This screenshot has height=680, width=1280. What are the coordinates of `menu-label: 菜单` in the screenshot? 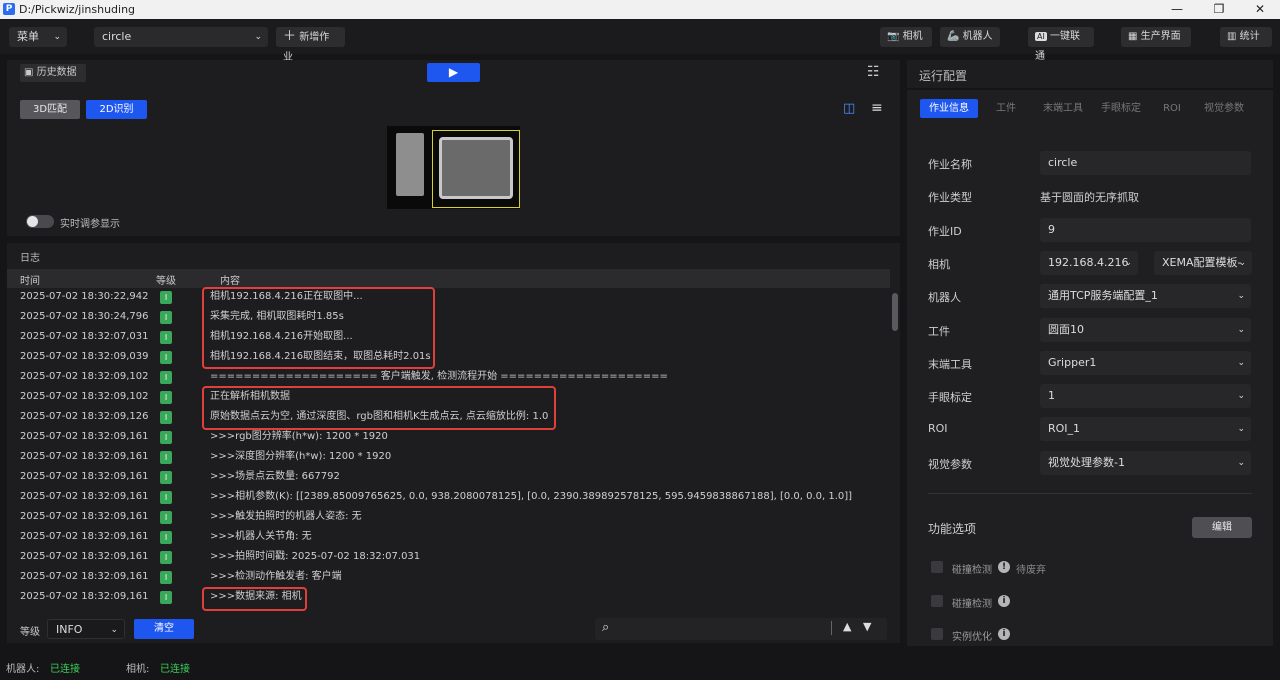 It's located at (28, 36).